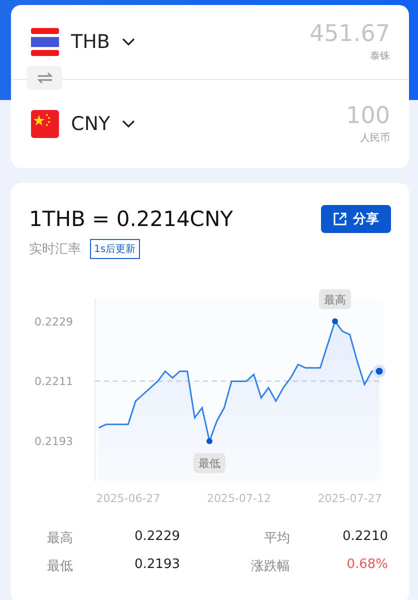  Describe the element at coordinates (209, 463) in the screenshot. I see `marker-label: 最低` at that location.